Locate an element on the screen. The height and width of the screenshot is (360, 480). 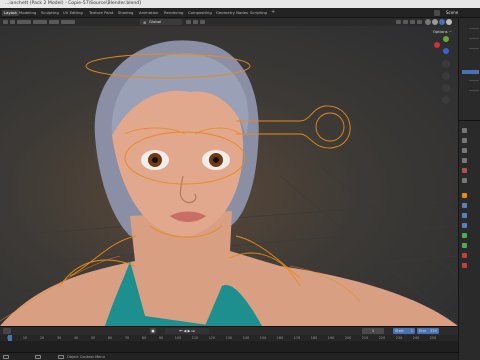
tool-properties-icon is located at coordinates (464, 130).